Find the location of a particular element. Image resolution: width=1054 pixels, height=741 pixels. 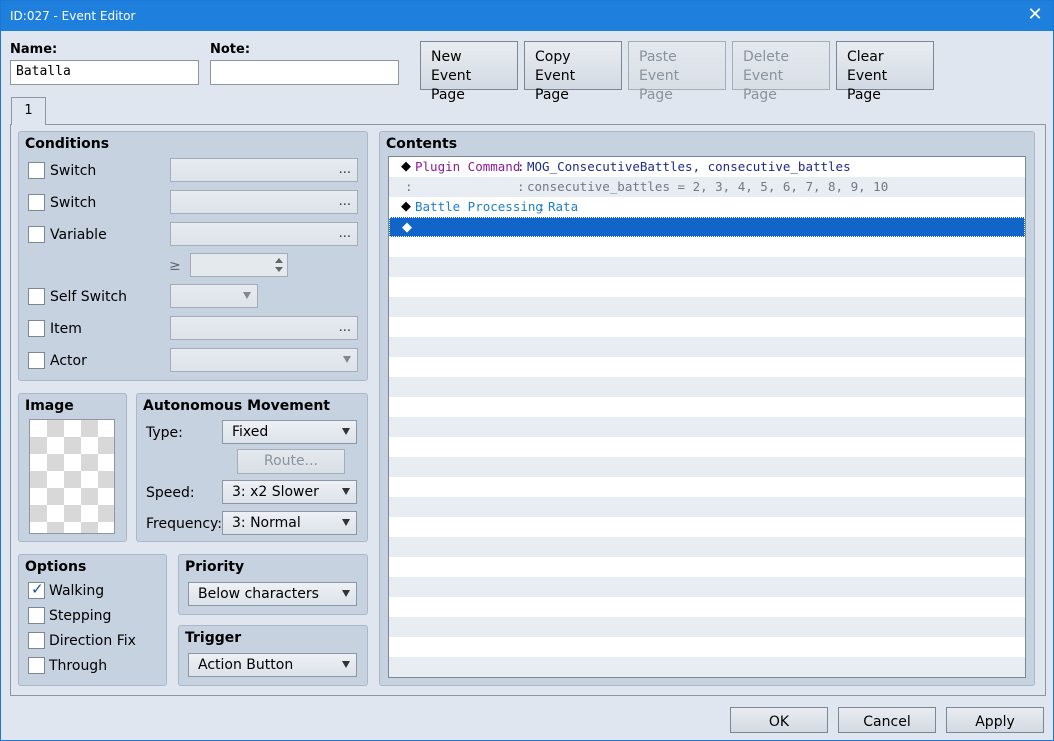

switch2-label: Switch is located at coordinates (73, 203).